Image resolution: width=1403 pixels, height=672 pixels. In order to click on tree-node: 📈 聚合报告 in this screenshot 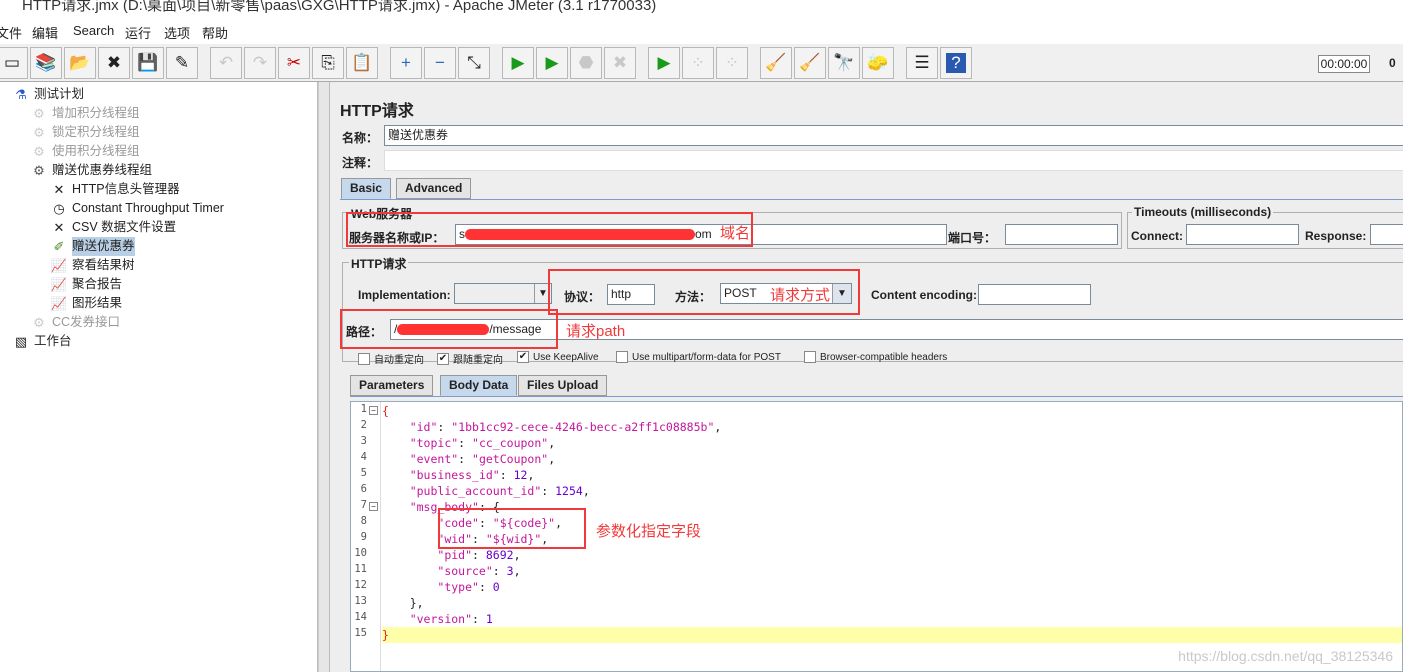, I will do `click(86, 284)`.